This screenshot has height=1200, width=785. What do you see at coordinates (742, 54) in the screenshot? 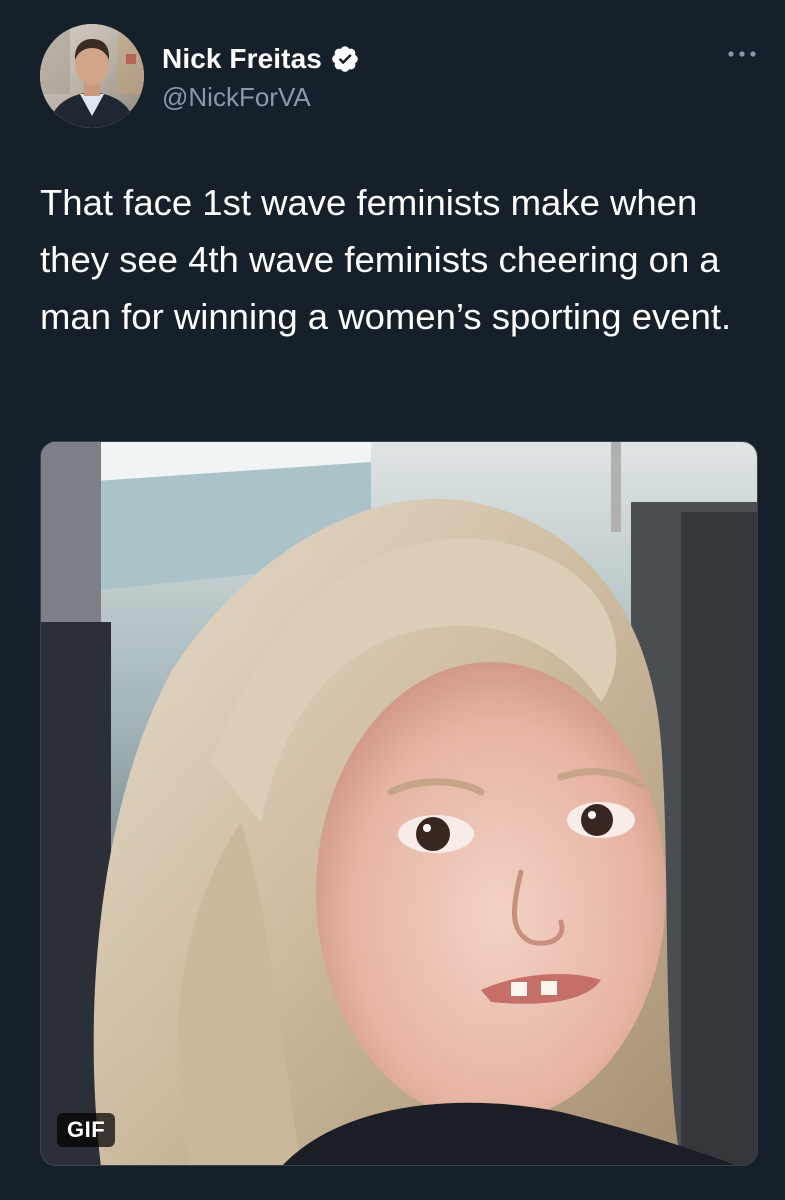
I see `more-options-icon` at bounding box center [742, 54].